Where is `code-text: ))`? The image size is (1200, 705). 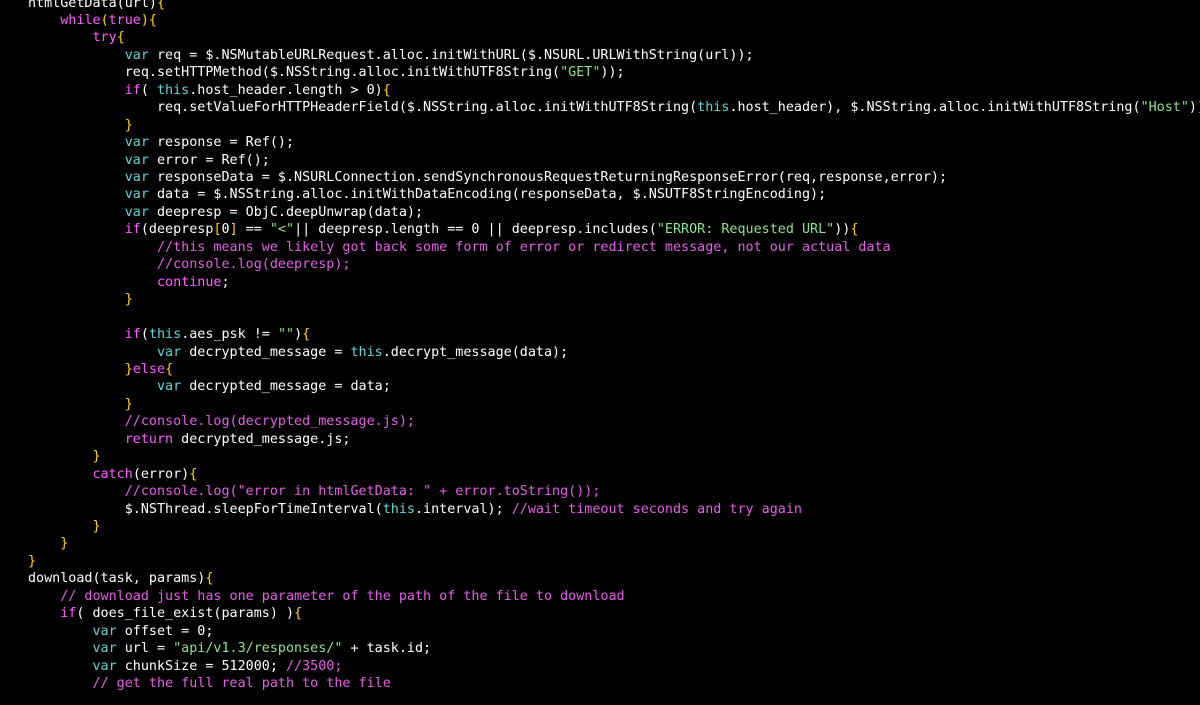
code-text: )) is located at coordinates (842, 230).